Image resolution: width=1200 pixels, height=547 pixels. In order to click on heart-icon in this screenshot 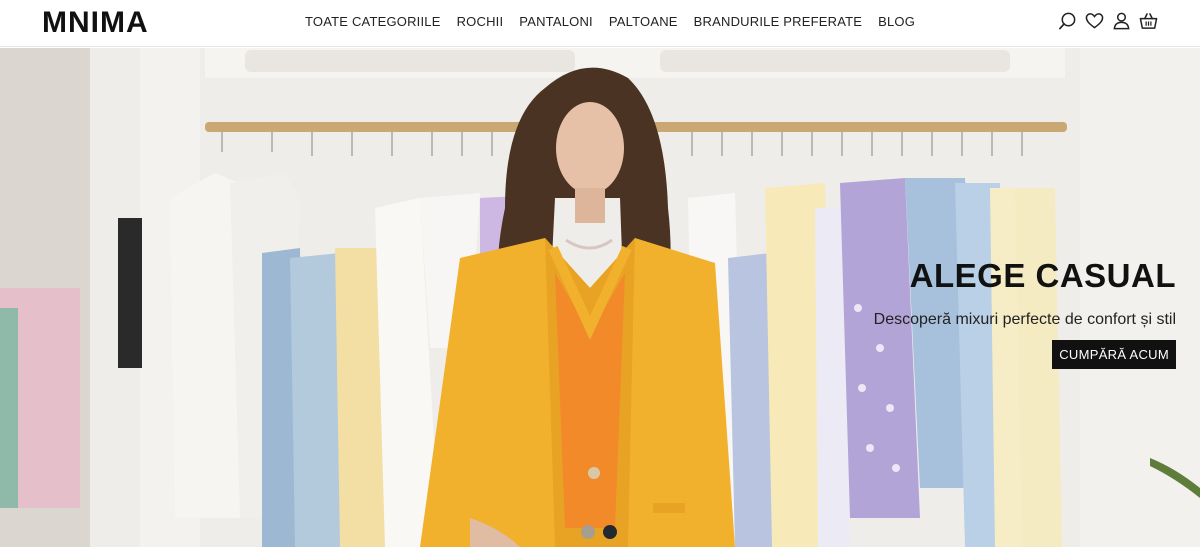, I will do `click(1094, 21)`.